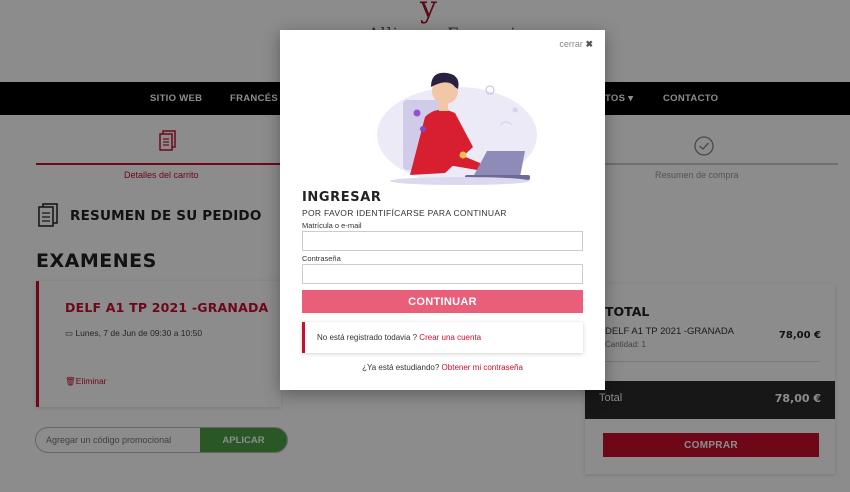 The width and height of the screenshot is (850, 492). Describe the element at coordinates (576, 44) in the screenshot. I see `close-modal-button: cerrar ✖` at that location.